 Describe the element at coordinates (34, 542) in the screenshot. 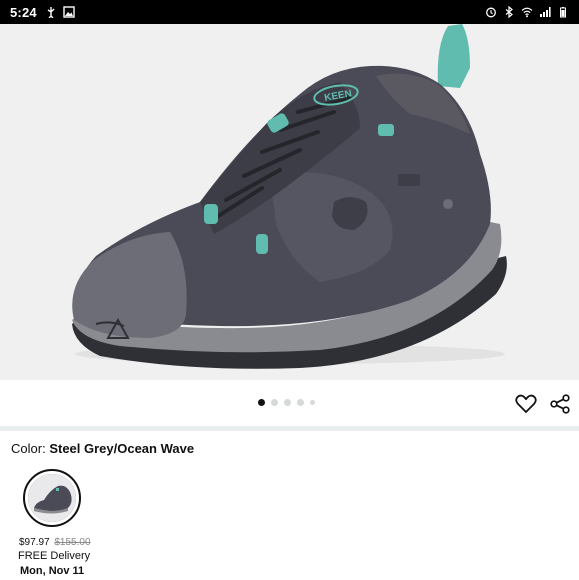

I see `swatch-price: $97.97` at that location.